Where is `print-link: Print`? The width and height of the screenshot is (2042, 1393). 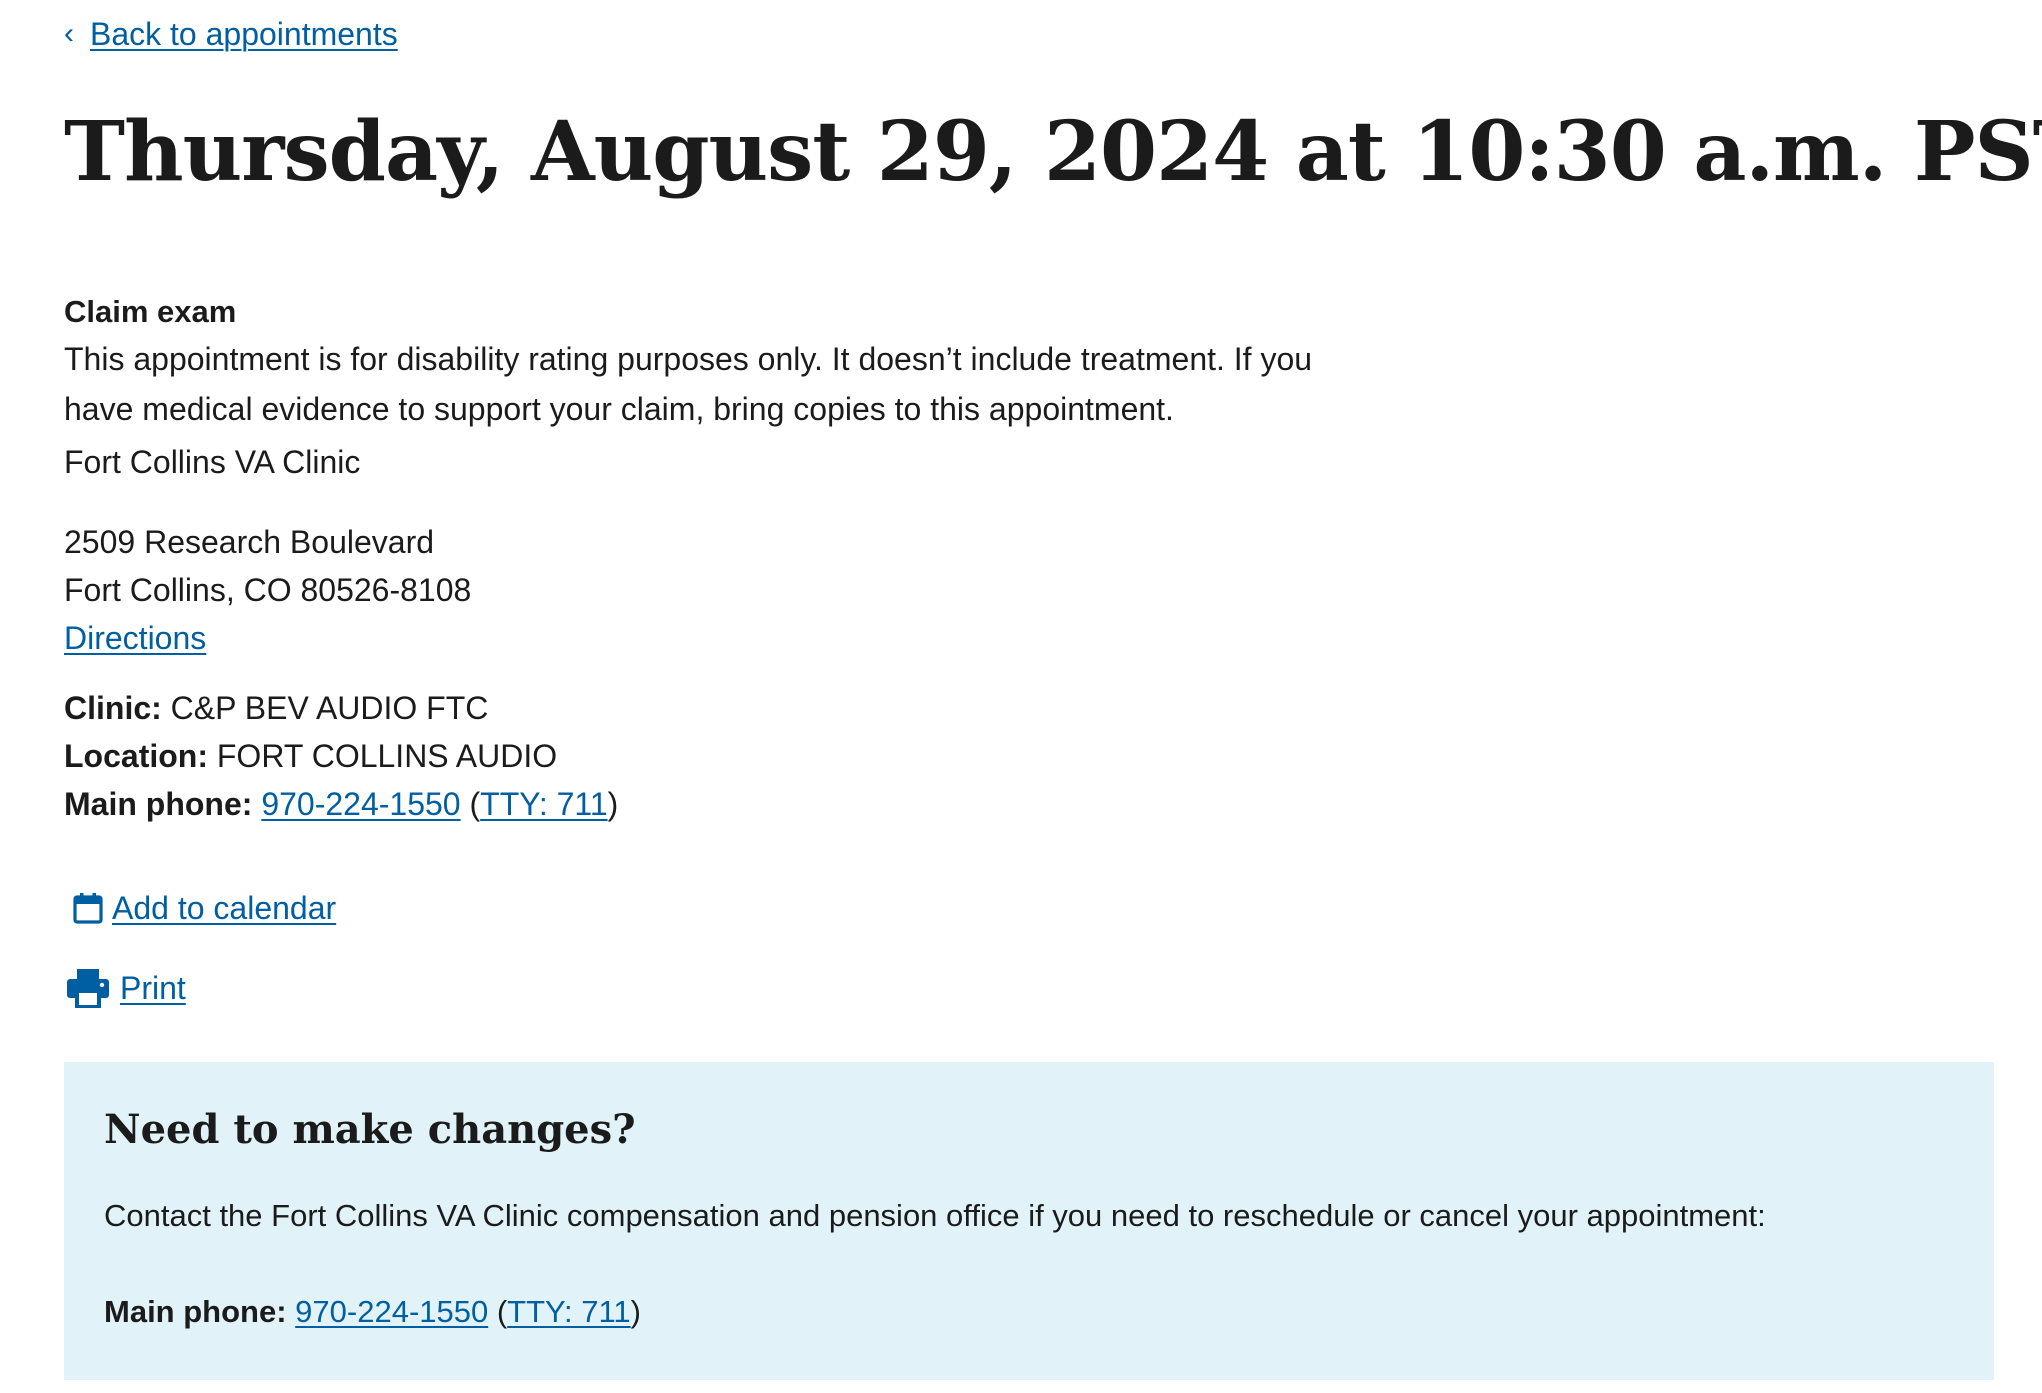
print-link: Print is located at coordinates (153, 988).